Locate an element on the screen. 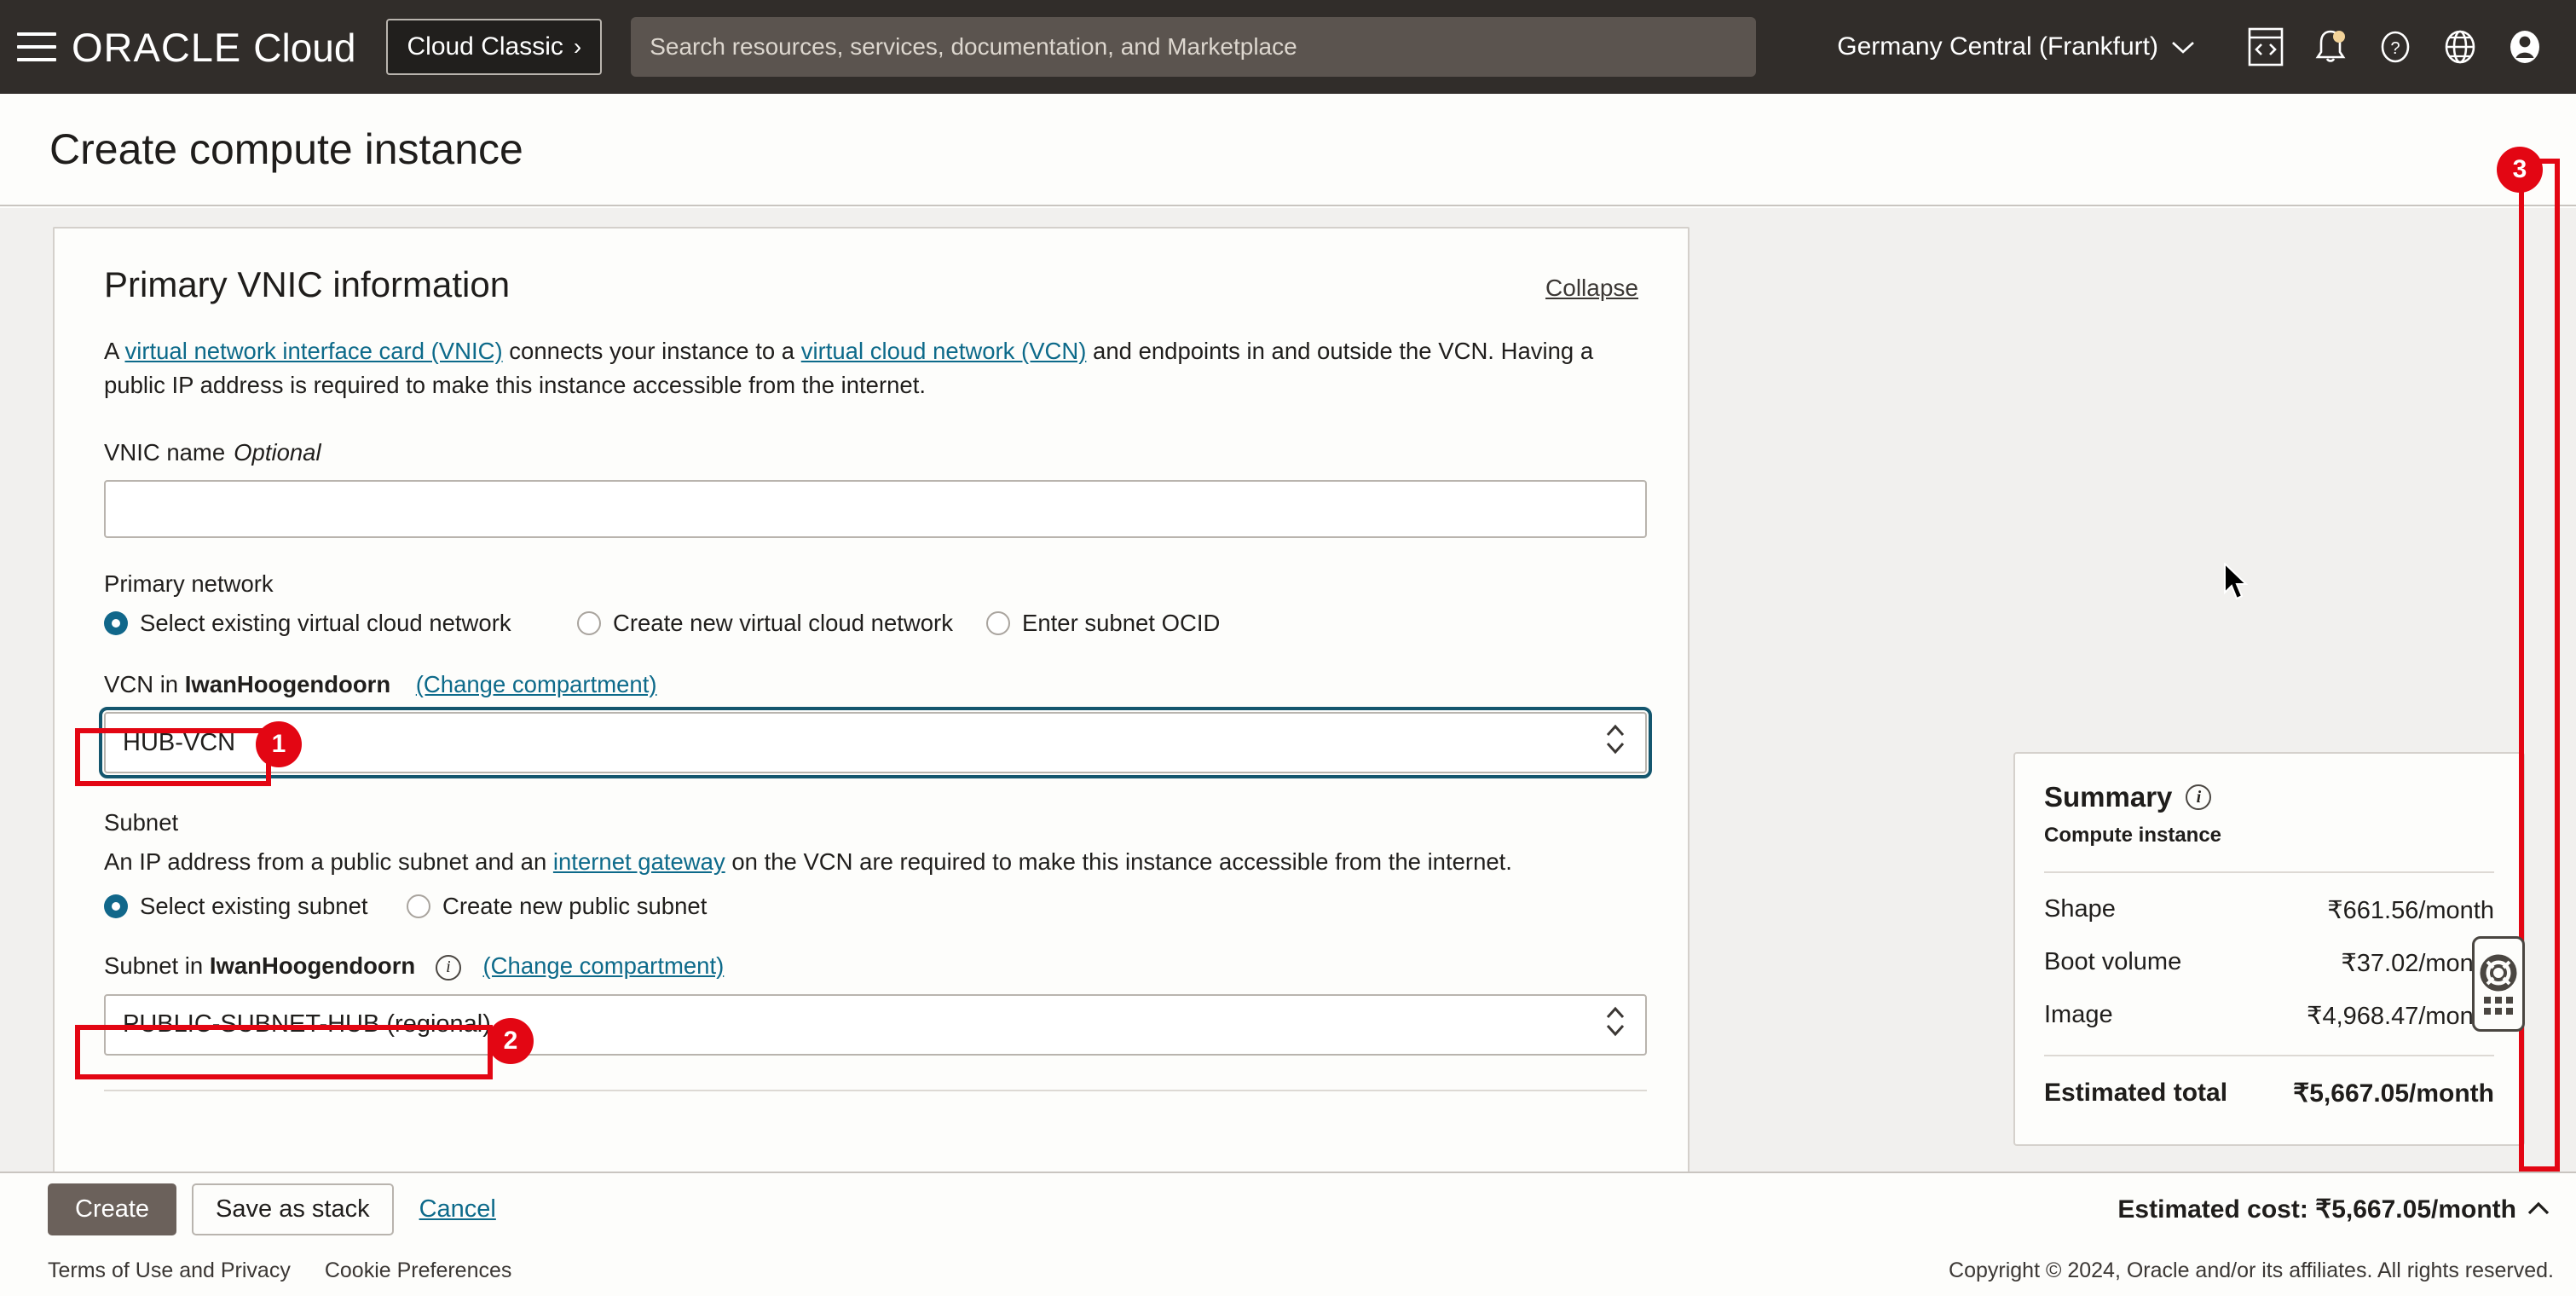 This screenshot has width=2576, height=1296. hamburger-menu-icon is located at coordinates (36, 47).